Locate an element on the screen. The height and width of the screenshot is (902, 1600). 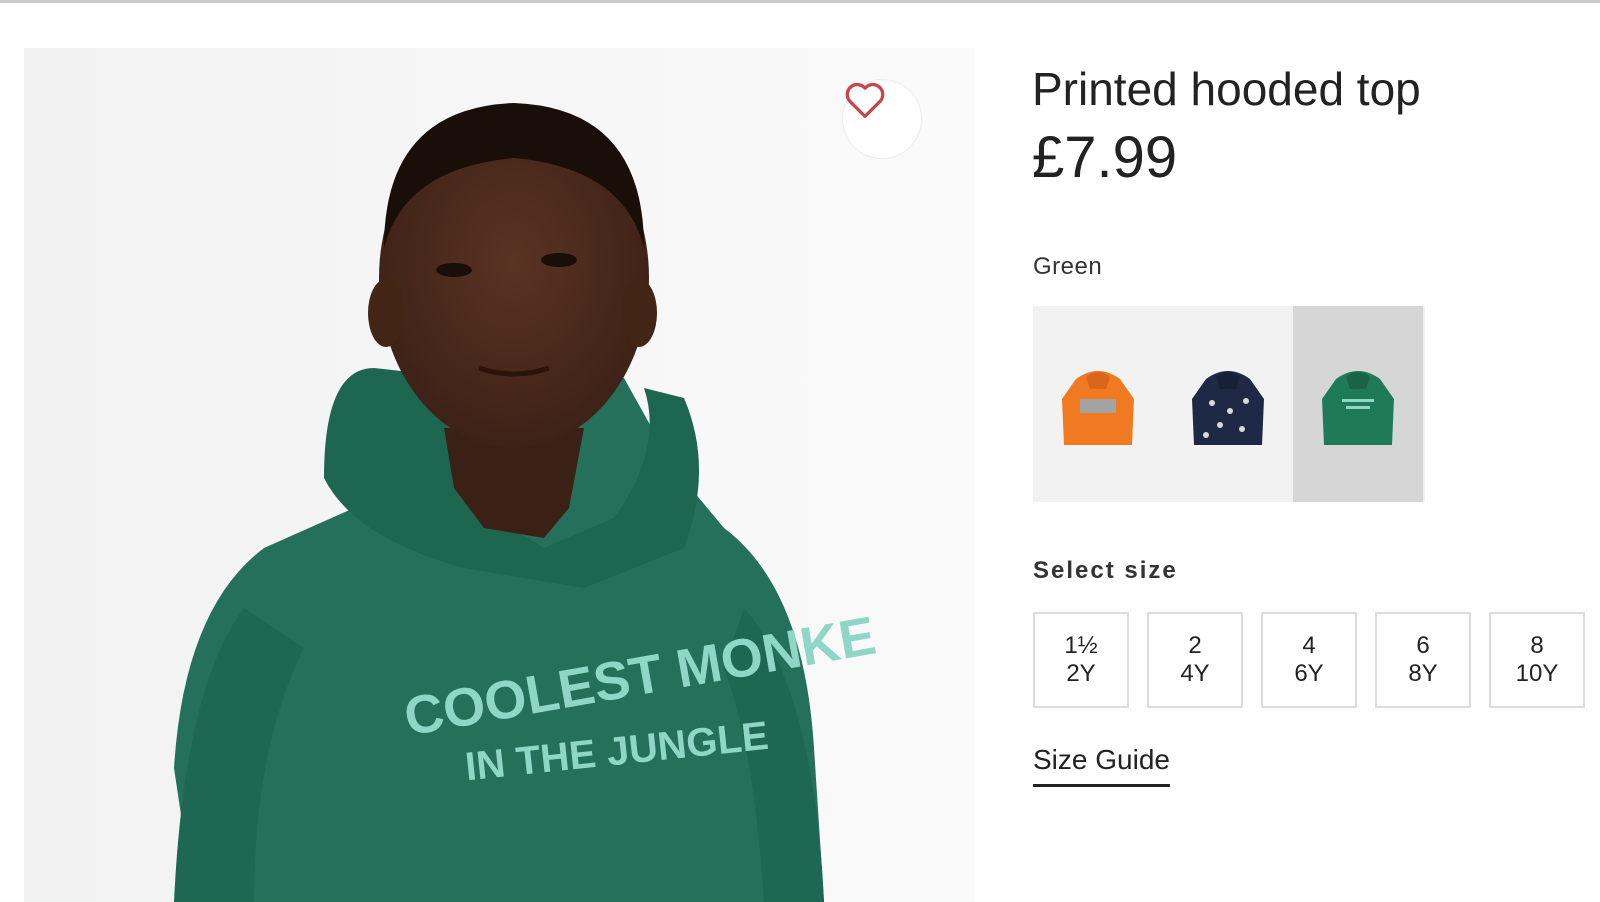
swatch-green is located at coordinates (1358, 404).